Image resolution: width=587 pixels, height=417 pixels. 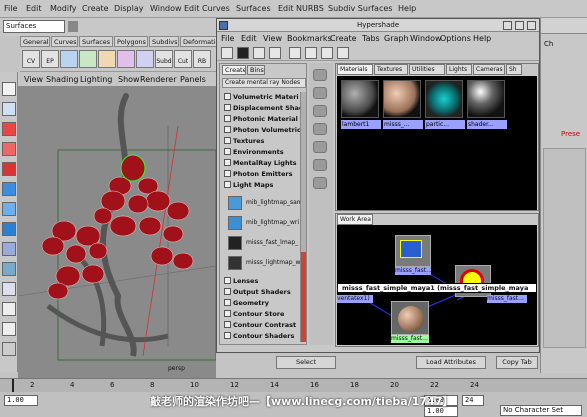 What do you see at coordinates (96, 79) in the screenshot?
I see `panel-menu-lighting: Lighting` at bounding box center [96, 79].